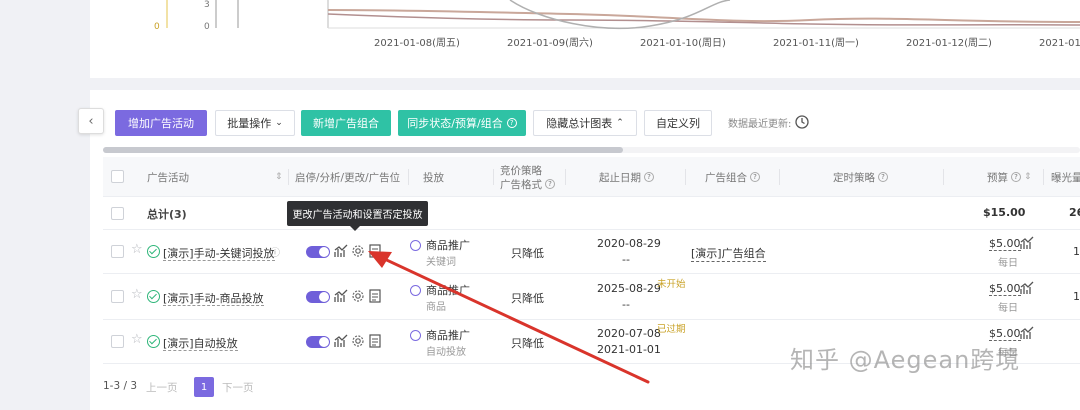  What do you see at coordinates (117, 176) in the screenshot?
I see `select-all-checkbox` at bounding box center [117, 176].